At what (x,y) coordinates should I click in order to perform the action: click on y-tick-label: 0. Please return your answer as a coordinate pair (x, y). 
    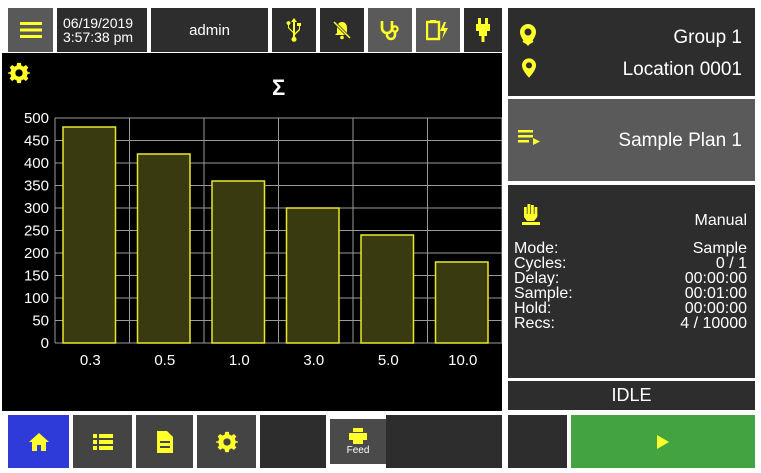
    Looking at the image, I should click on (45, 343).